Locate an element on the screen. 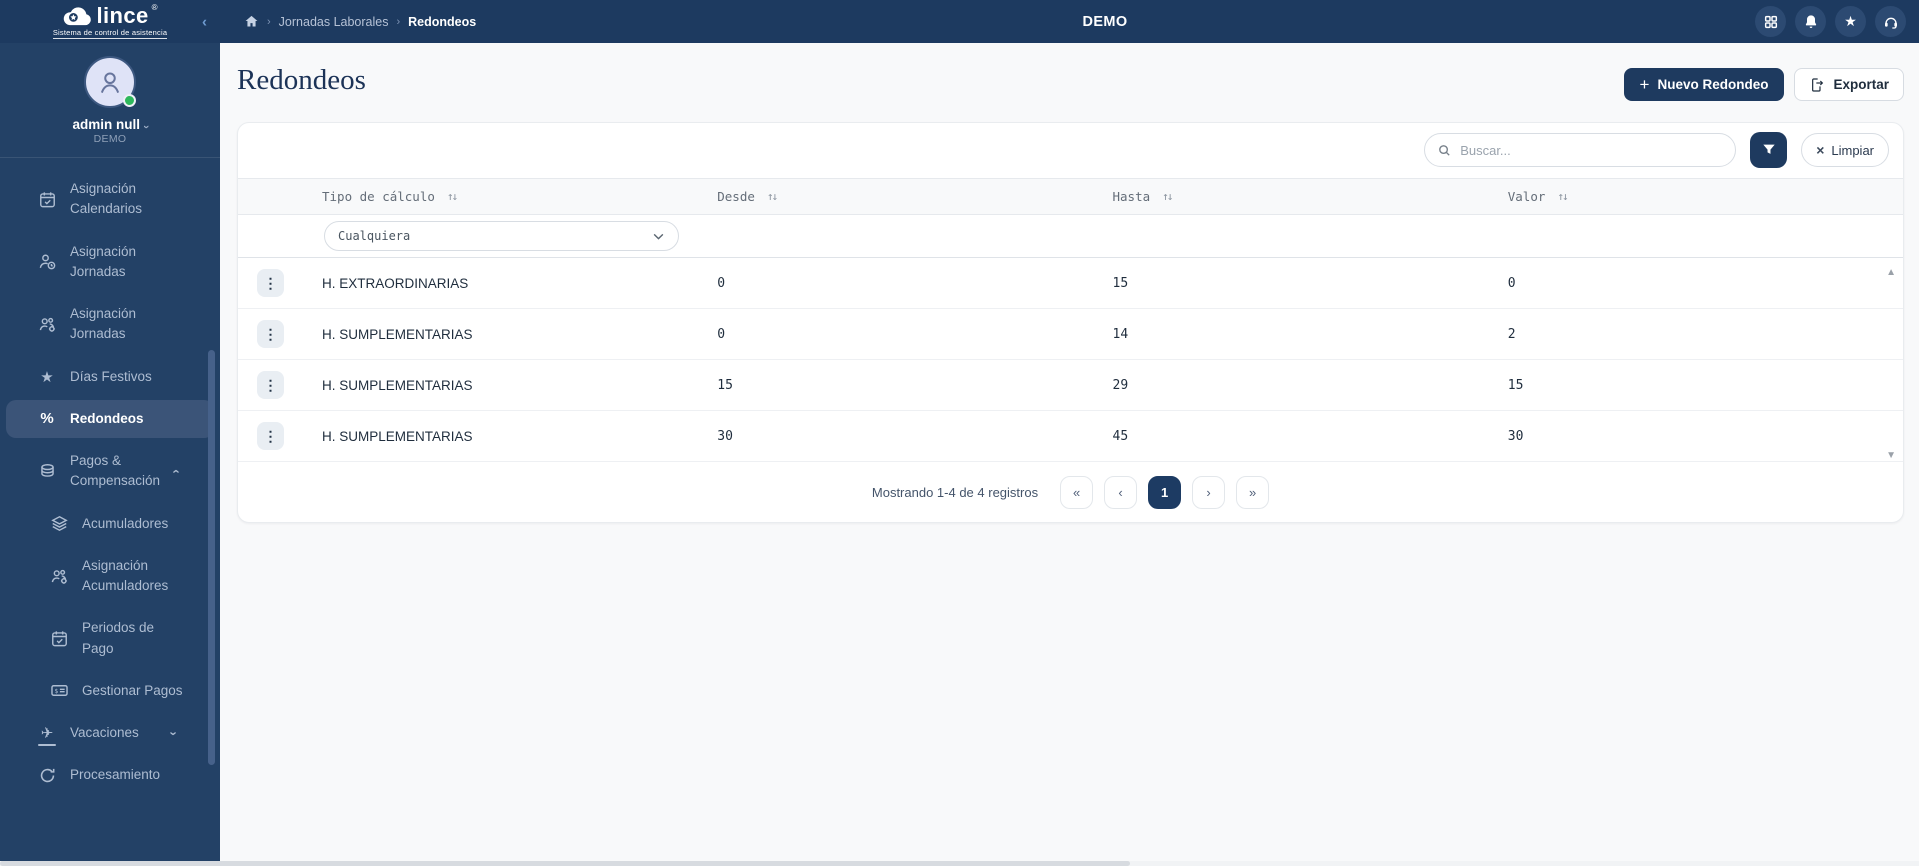 This screenshot has width=1919, height=866. user-clock-icon is located at coordinates (47, 262).